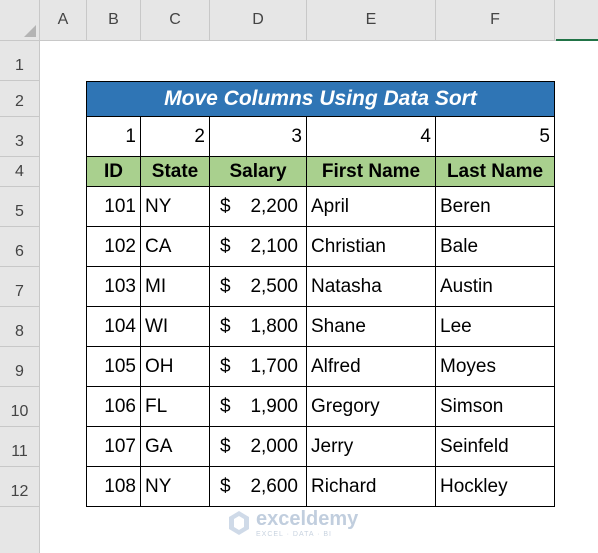 The width and height of the screenshot is (598, 553). I want to click on first-name-cell: Jerry, so click(371, 447).